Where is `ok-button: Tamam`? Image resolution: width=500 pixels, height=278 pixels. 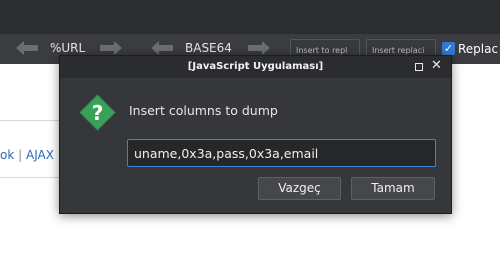
ok-button: Tamam is located at coordinates (393, 188).